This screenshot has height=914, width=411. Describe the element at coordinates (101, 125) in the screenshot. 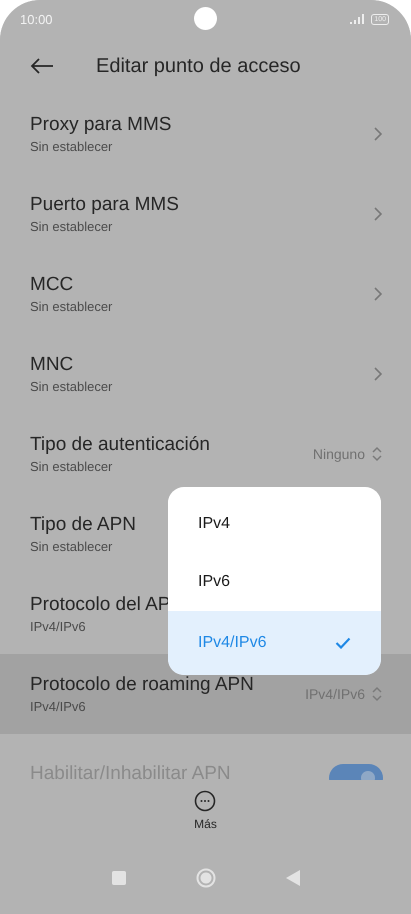

I see `row-title: Proxy para MMS` at that location.